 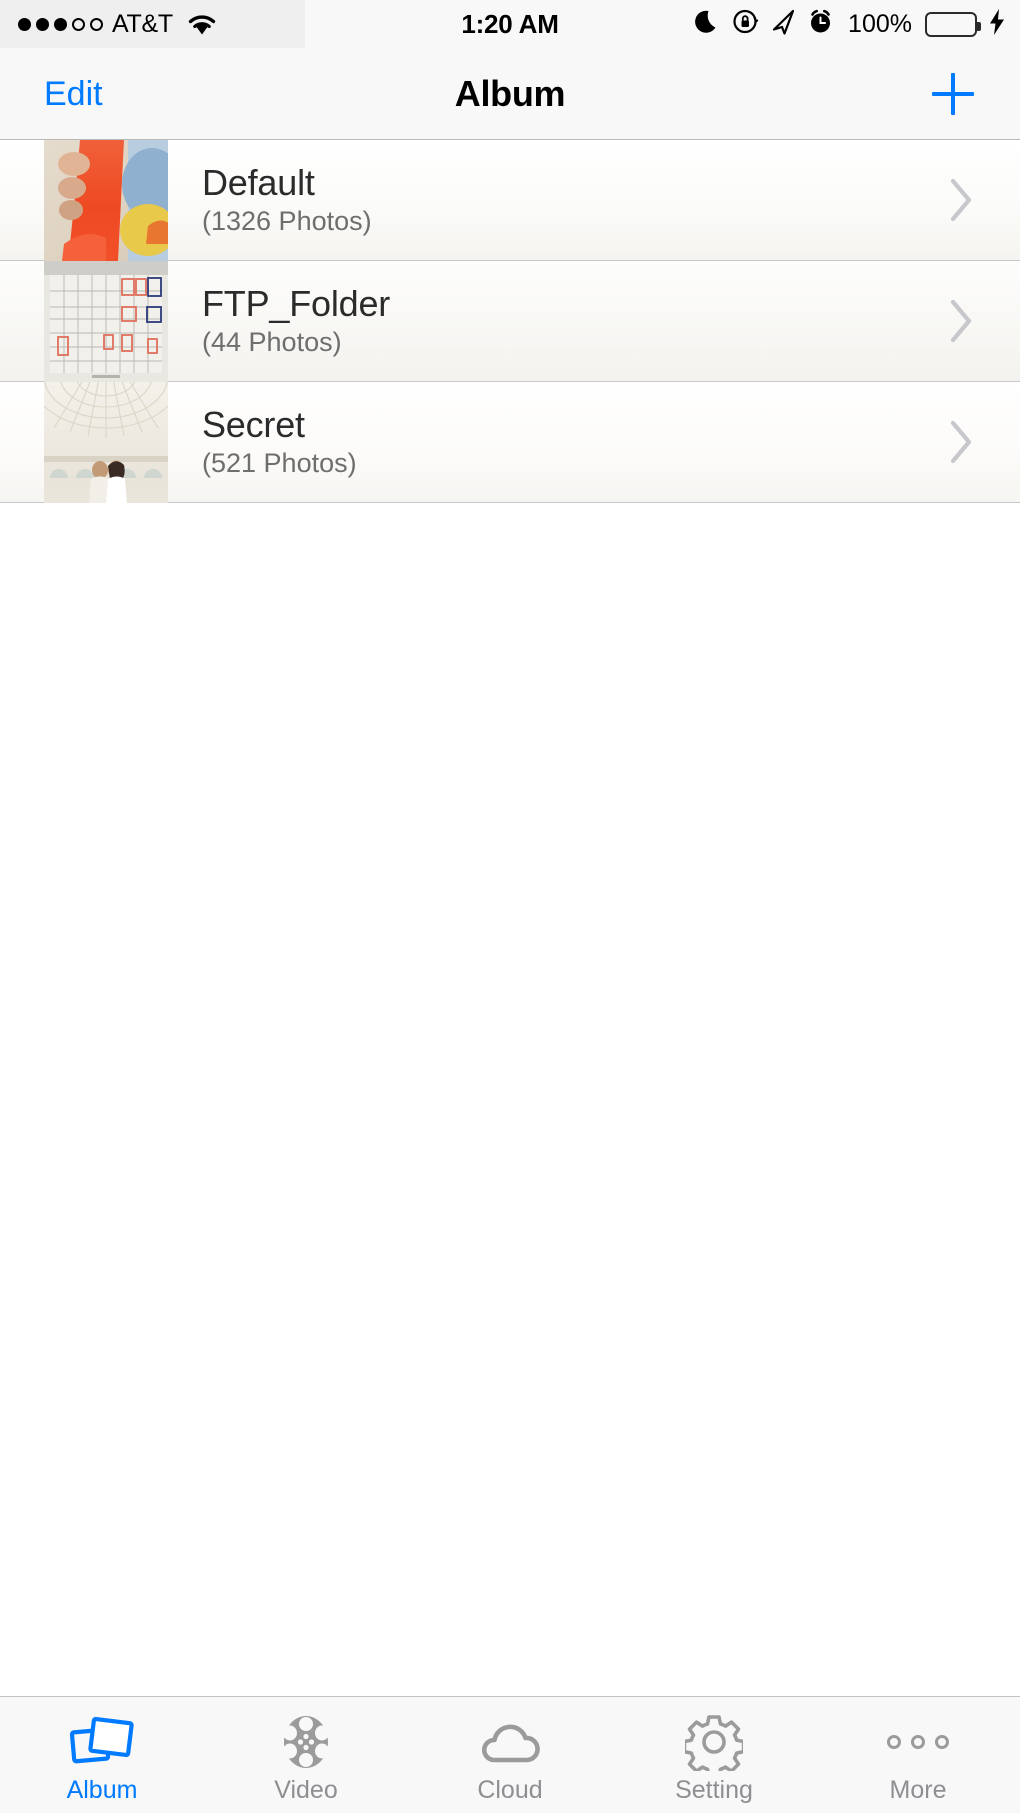 What do you see at coordinates (783, 24) in the screenshot?
I see `location-arrow-icon` at bounding box center [783, 24].